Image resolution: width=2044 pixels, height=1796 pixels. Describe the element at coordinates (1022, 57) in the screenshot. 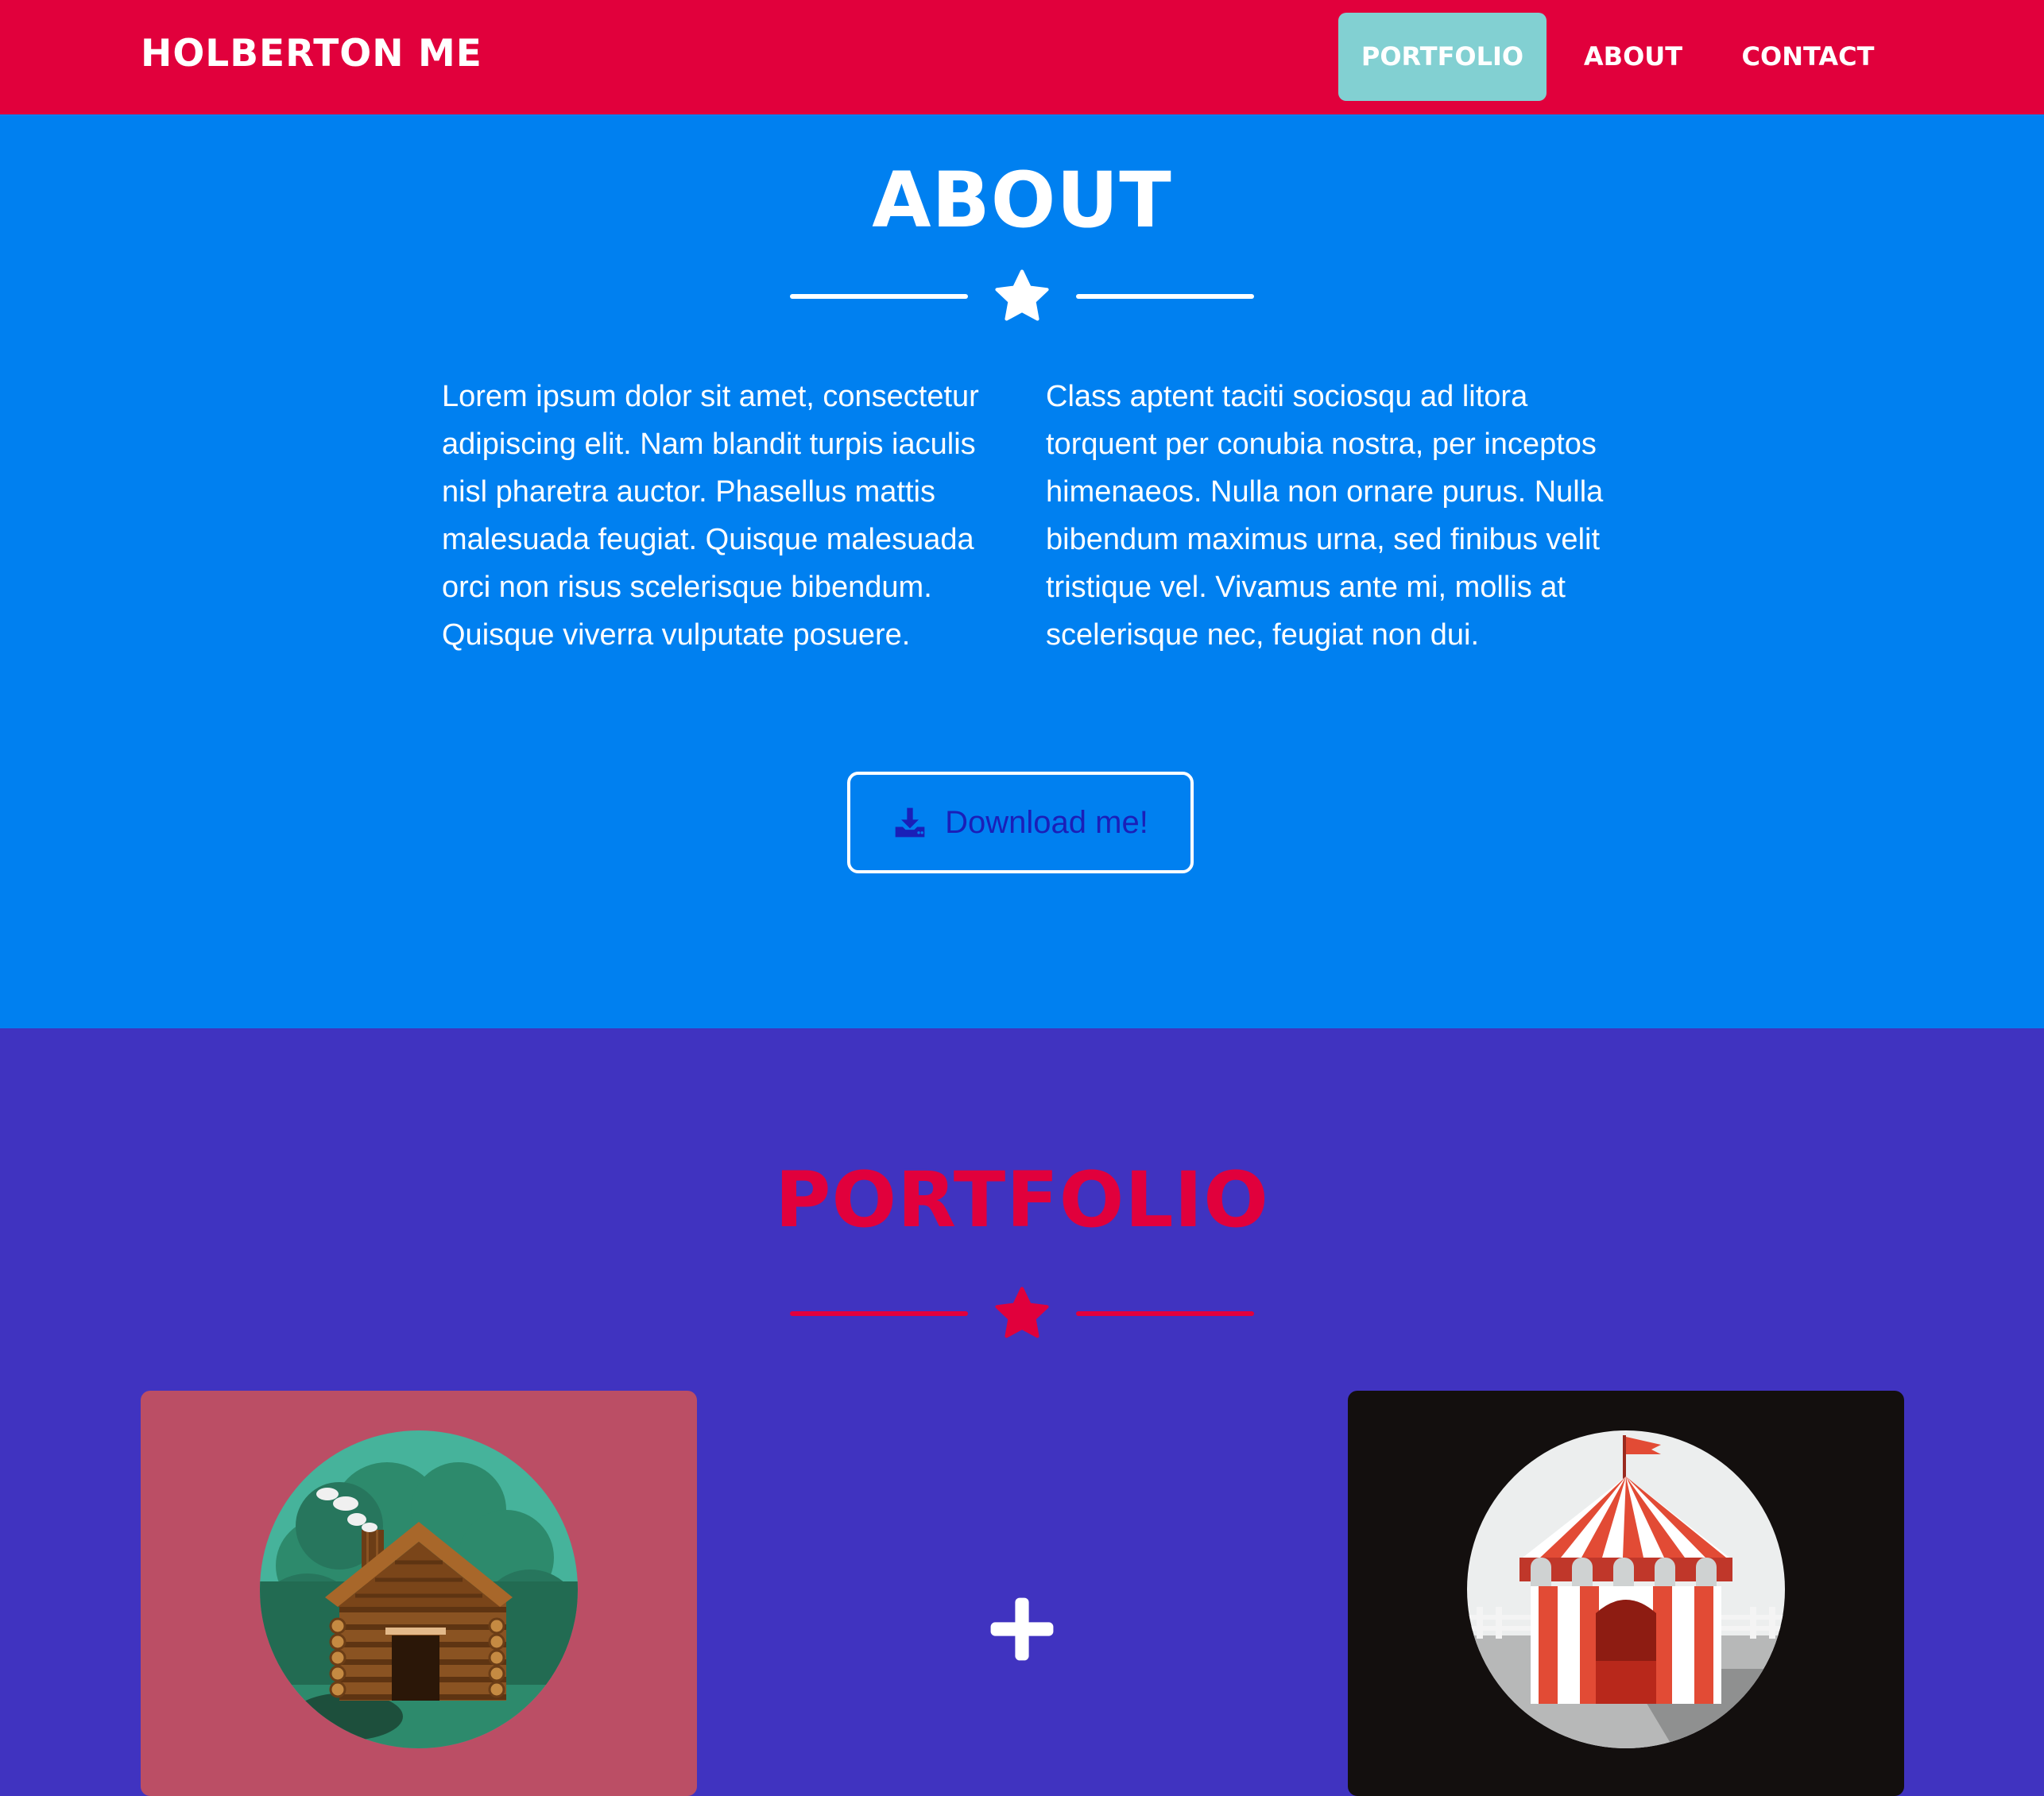

I see `navbar: HOLBERTON ME PORTFOLIO ABOUT CONTACT` at that location.